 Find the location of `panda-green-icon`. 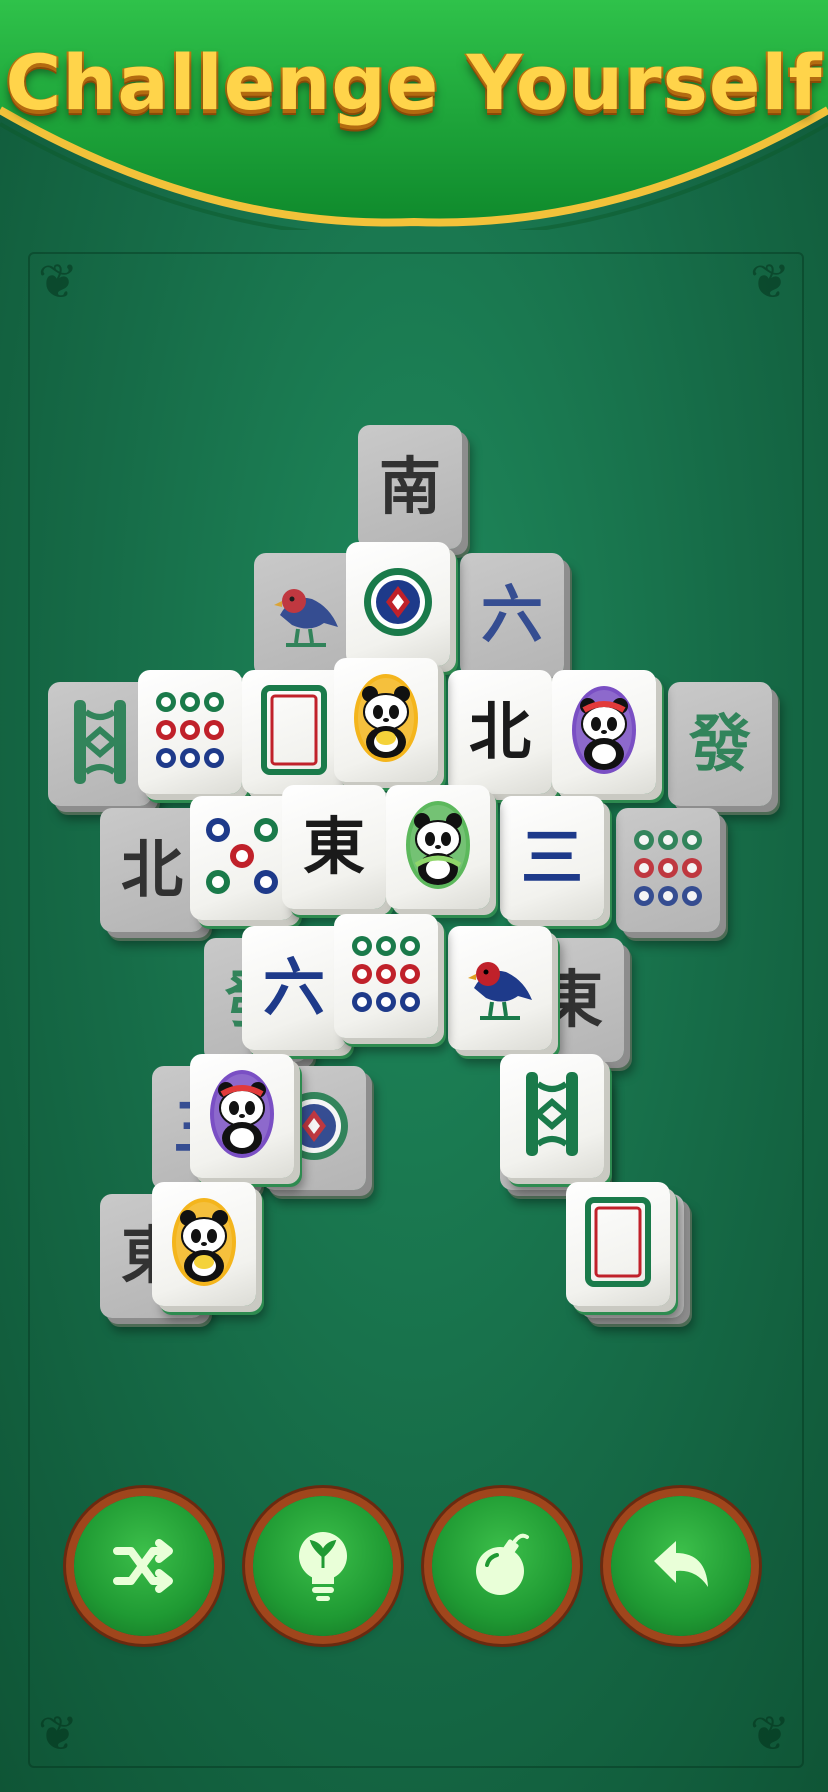

panda-green-icon is located at coordinates (438, 847).